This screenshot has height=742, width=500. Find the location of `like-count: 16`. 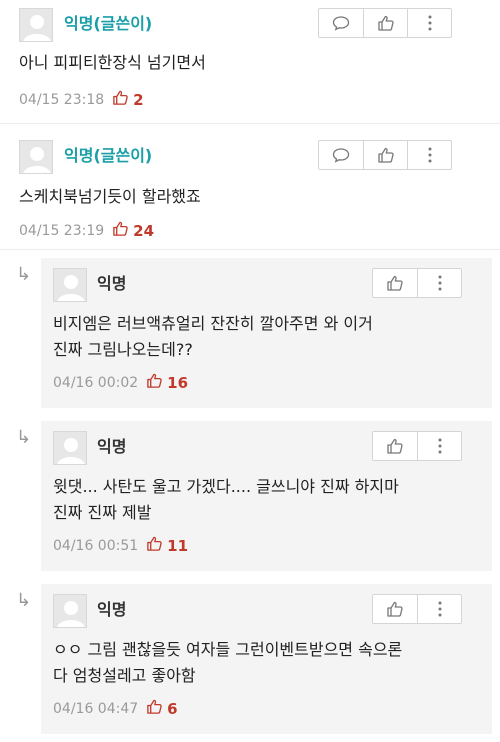

like-count: 16 is located at coordinates (178, 383).